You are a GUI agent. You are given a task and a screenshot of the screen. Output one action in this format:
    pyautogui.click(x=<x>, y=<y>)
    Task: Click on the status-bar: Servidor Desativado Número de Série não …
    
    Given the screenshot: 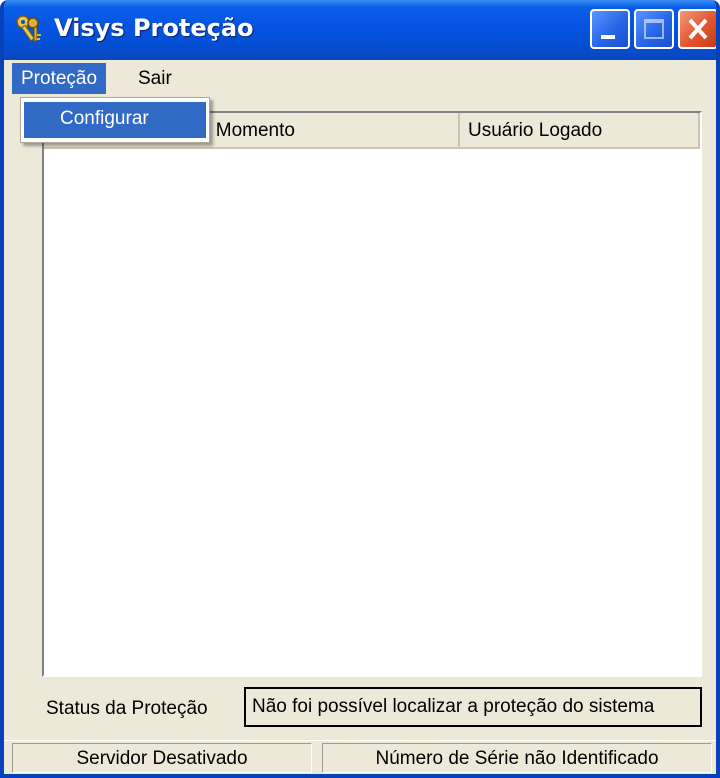 What is the action you would take?
    pyautogui.click(x=360, y=757)
    